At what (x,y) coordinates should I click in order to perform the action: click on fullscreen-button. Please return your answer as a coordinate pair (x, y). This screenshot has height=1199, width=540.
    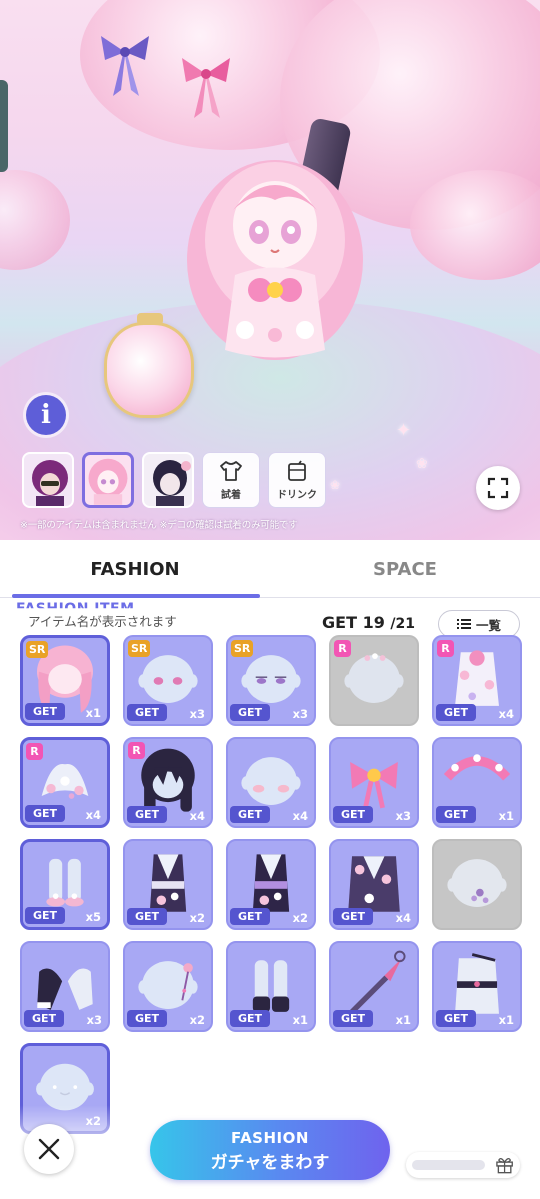
    Looking at the image, I should click on (498, 488).